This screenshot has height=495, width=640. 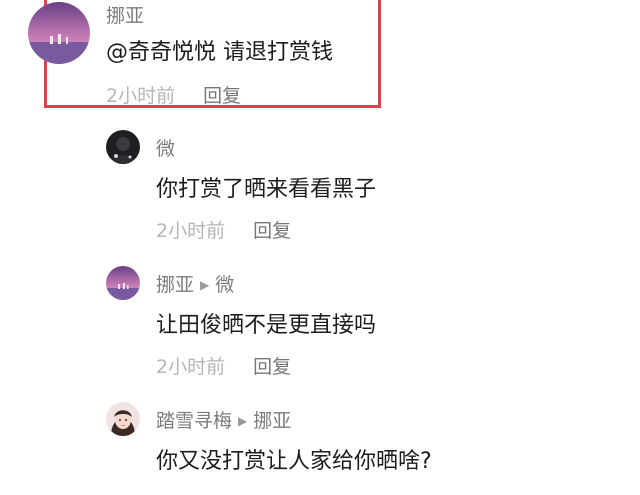 I want to click on reply-to-name: 微, so click(x=224, y=285).